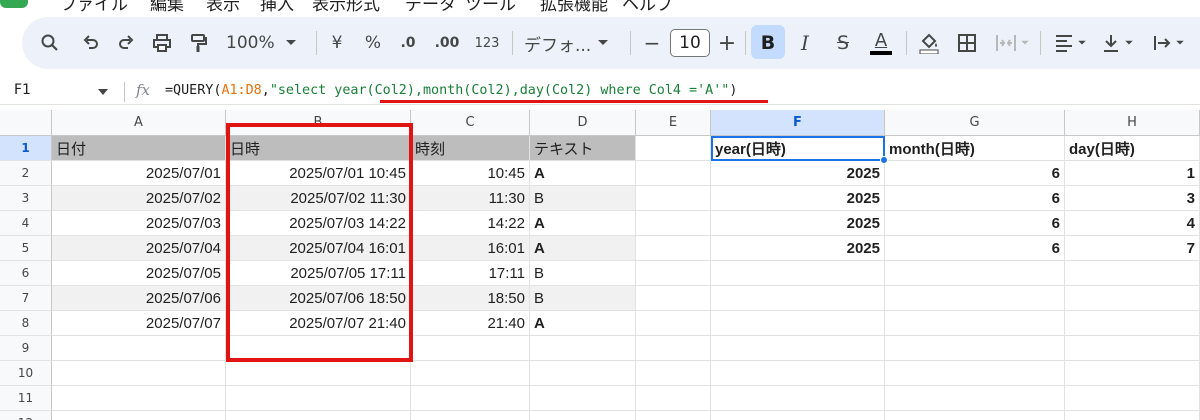 The height and width of the screenshot is (420, 1200). What do you see at coordinates (583, 323) in the screenshot?
I see `cell-d8: A` at bounding box center [583, 323].